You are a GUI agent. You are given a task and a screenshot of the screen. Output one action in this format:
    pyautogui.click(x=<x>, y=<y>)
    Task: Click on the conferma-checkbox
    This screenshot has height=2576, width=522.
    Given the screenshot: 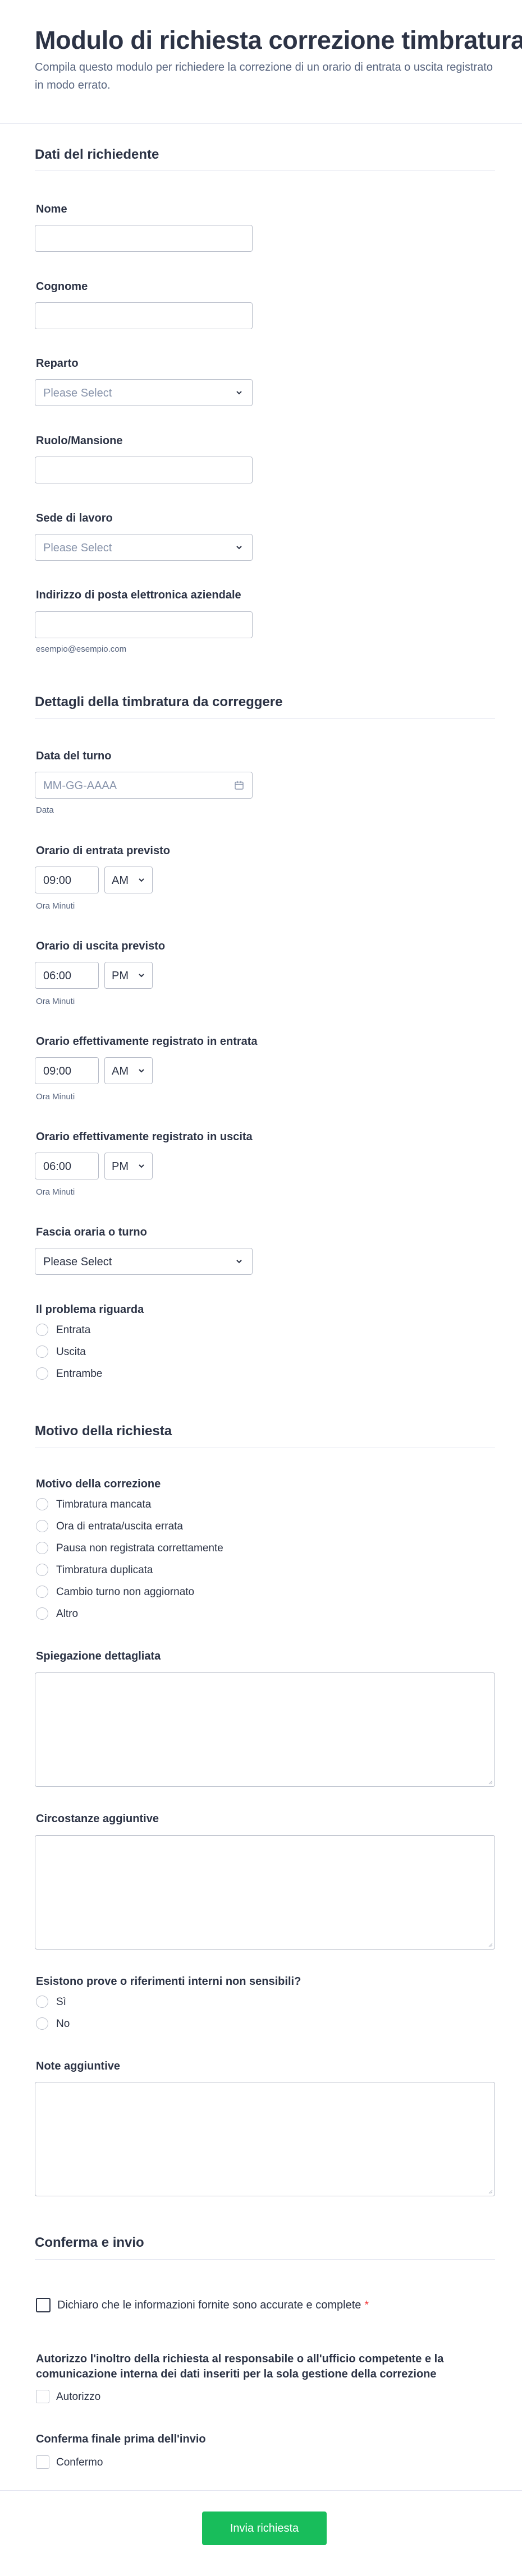 What is the action you would take?
    pyautogui.click(x=42, y=2462)
    